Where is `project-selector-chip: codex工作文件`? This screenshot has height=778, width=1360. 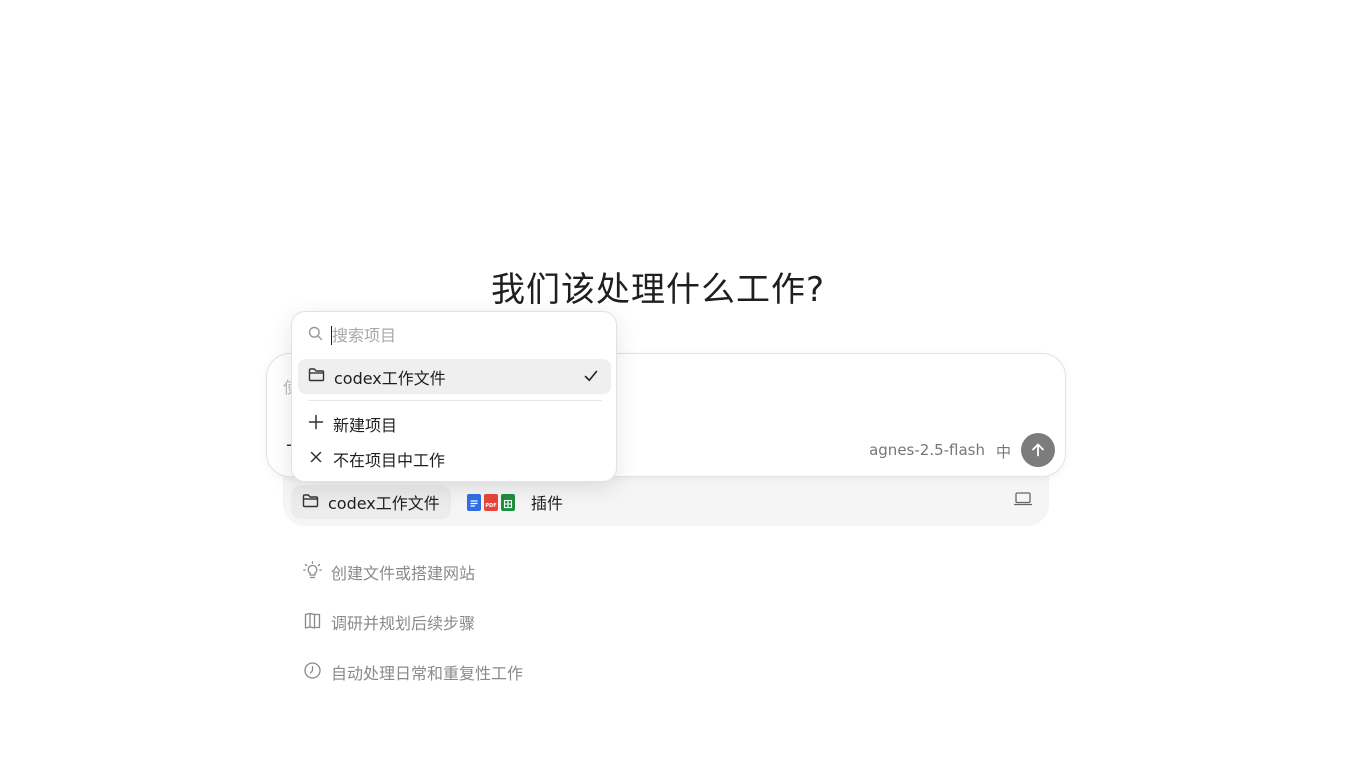
project-selector-chip: codex工作文件 is located at coordinates (371, 502).